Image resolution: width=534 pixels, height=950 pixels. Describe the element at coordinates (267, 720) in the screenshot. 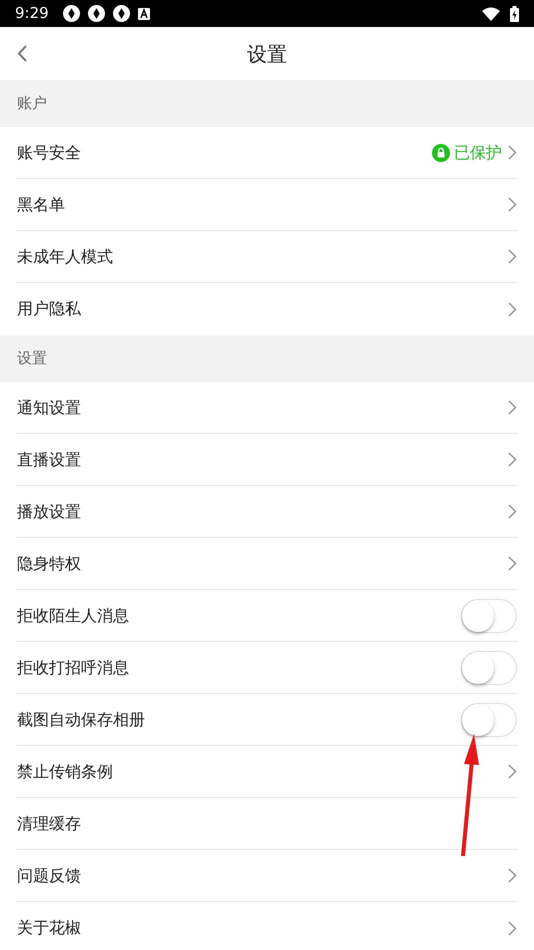

I see `settings-row: 截图自动保存相册` at that location.